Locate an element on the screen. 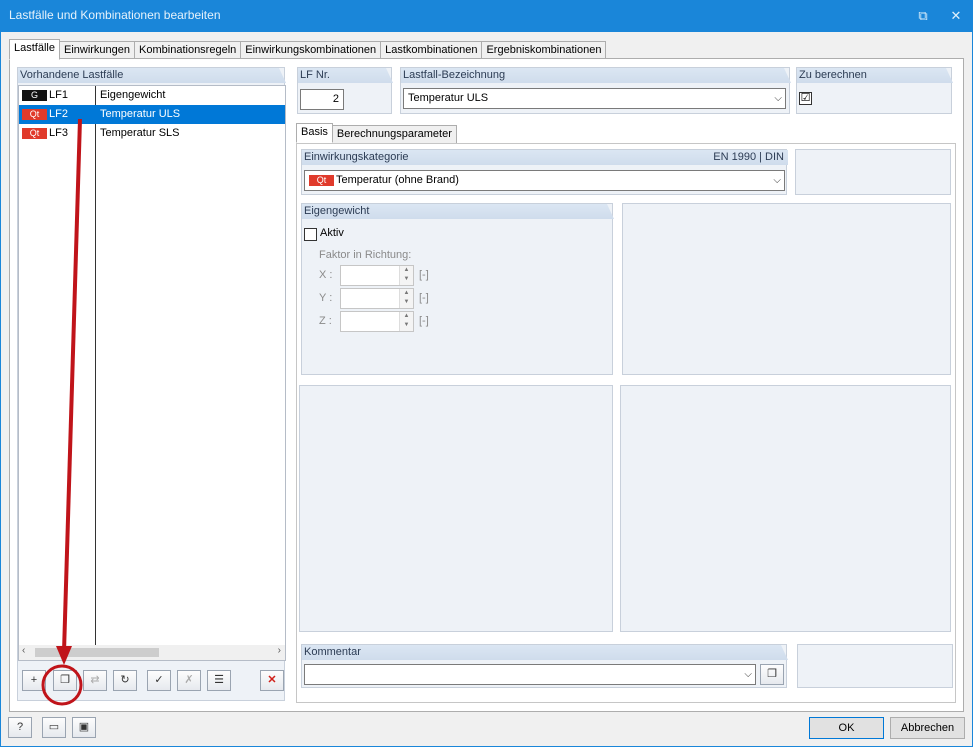 Image resolution: width=973 pixels, height=747 pixels. cancel-button: Abbrechen is located at coordinates (927, 728).